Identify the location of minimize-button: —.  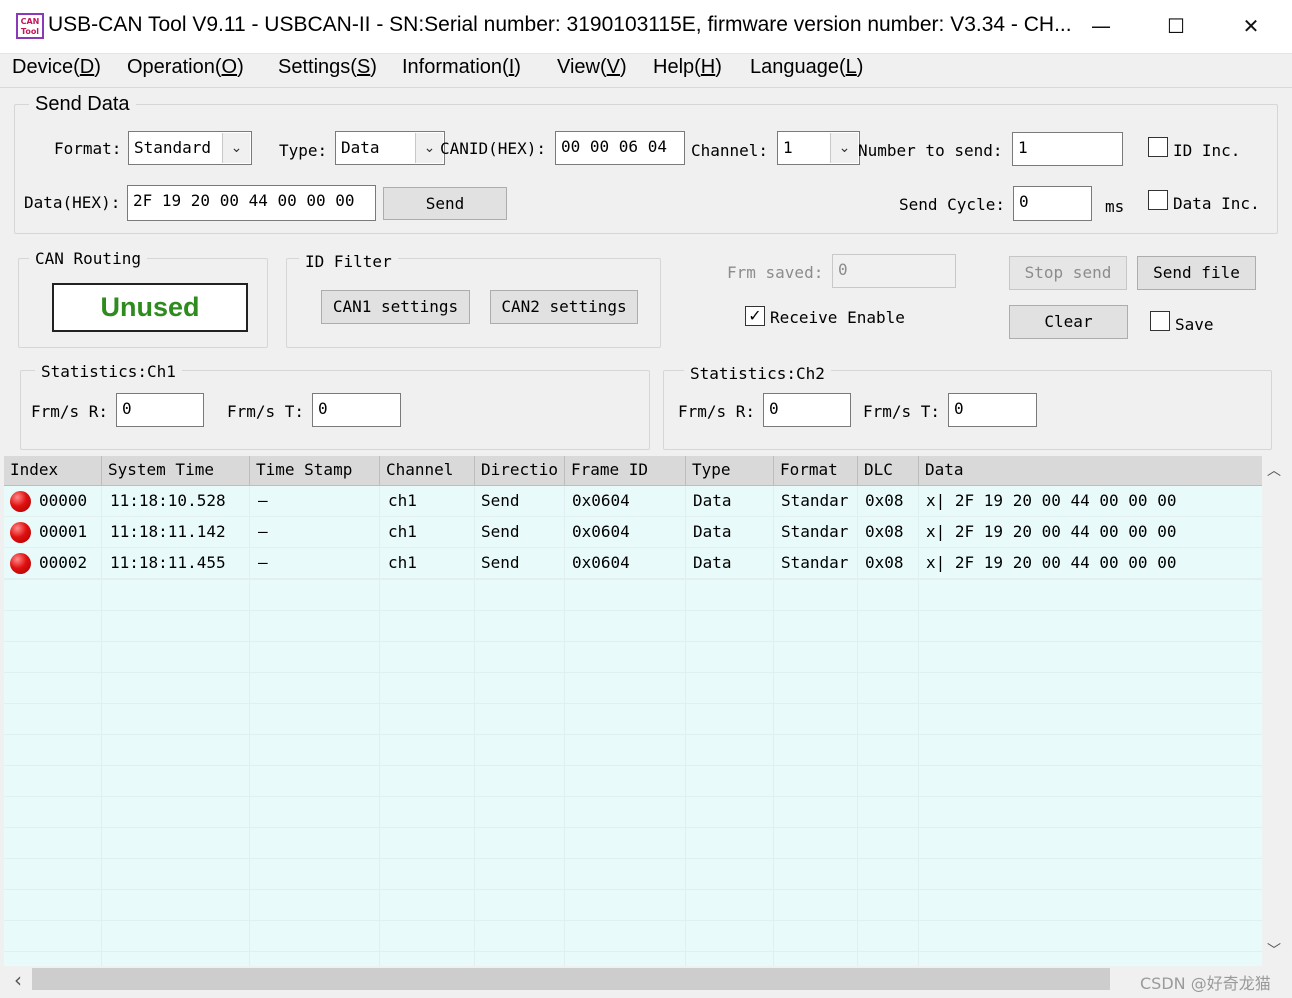
(1101, 26).